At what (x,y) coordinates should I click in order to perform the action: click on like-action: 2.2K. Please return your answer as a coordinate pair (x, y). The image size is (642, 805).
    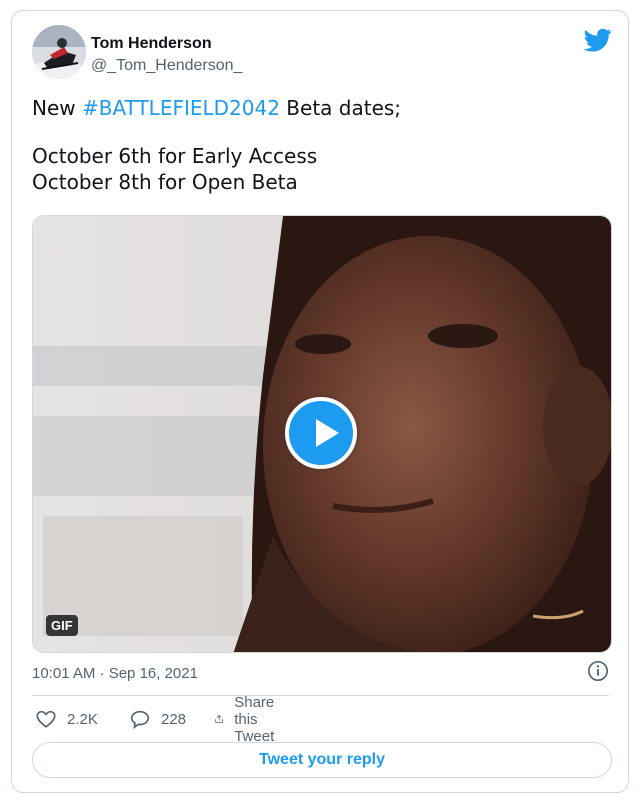
    Looking at the image, I should click on (66, 719).